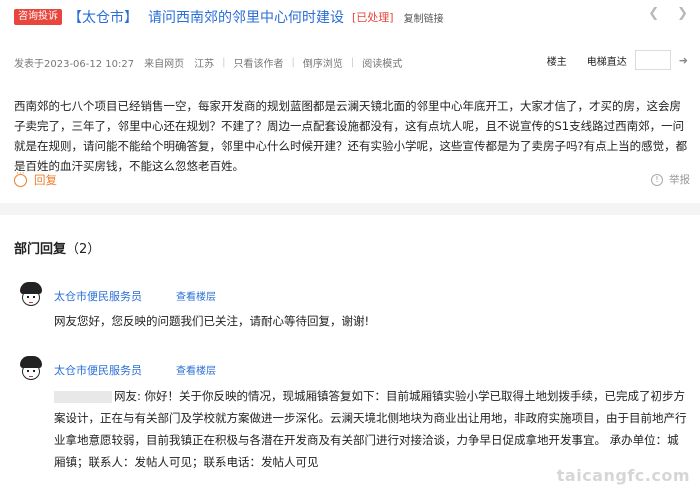  I want to click on masked-username, so click(83, 396).